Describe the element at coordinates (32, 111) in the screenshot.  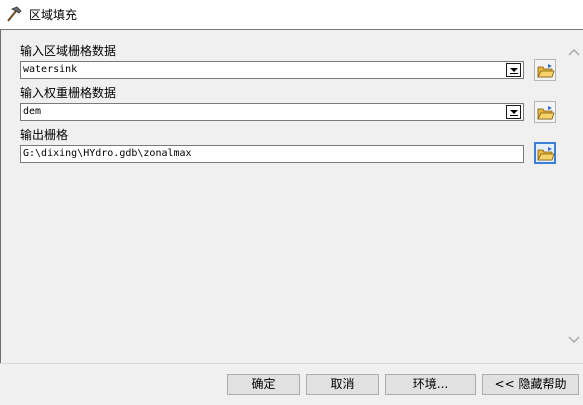
I see `weight-raster-value: dem` at that location.